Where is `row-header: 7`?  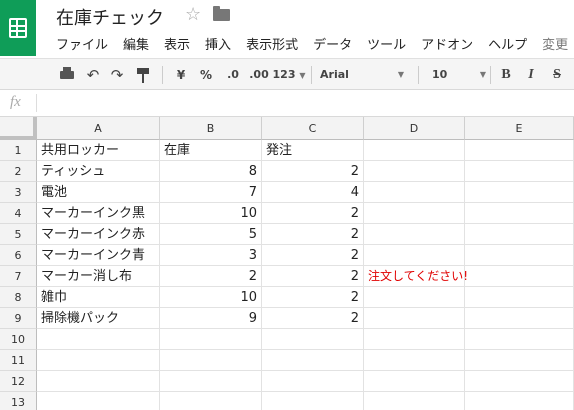
row-header: 7 is located at coordinates (18, 276).